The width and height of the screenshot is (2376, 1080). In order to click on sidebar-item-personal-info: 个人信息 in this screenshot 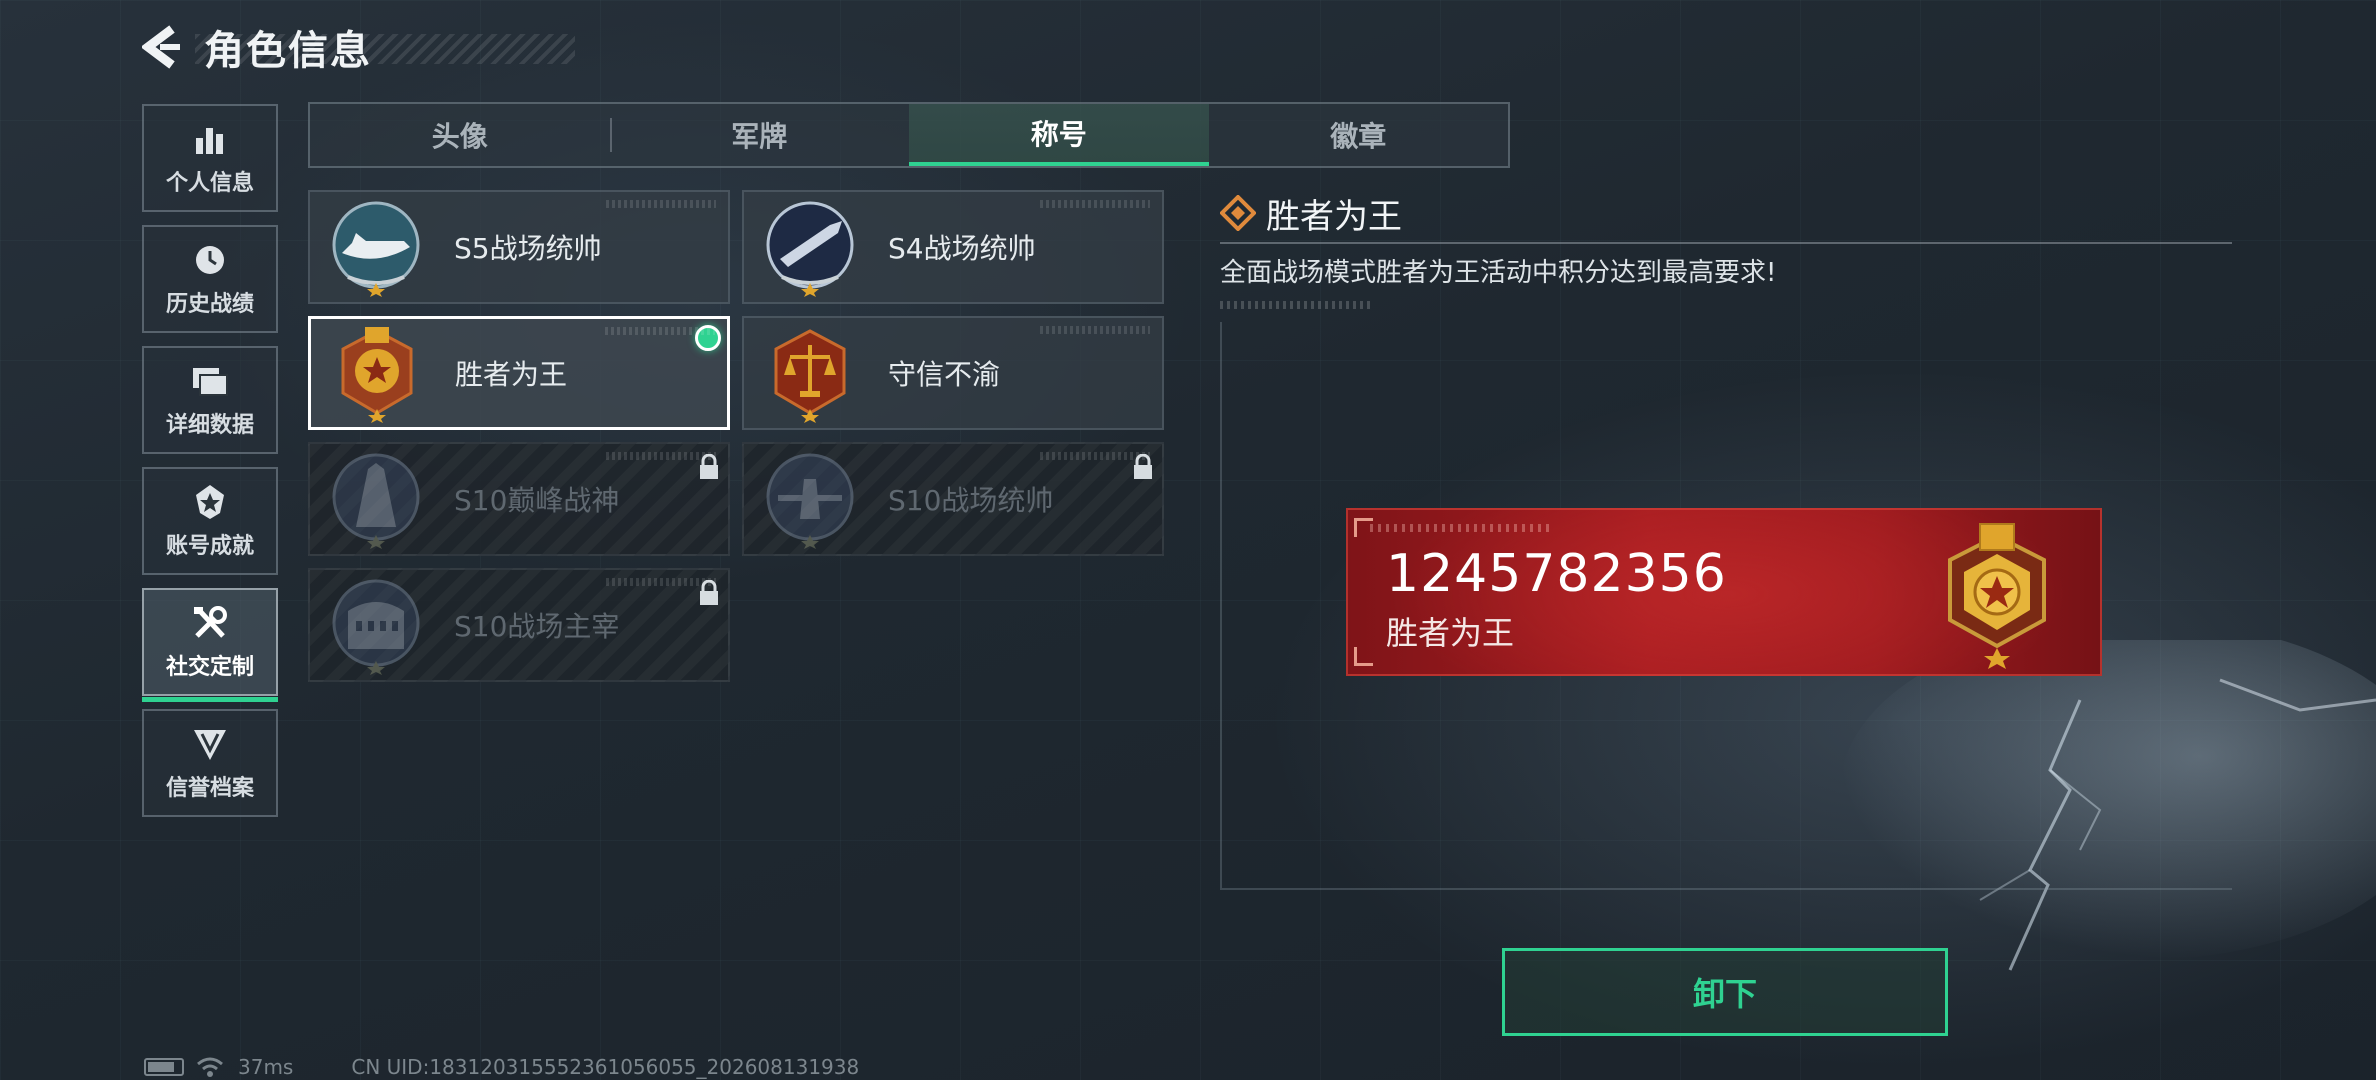, I will do `click(210, 158)`.